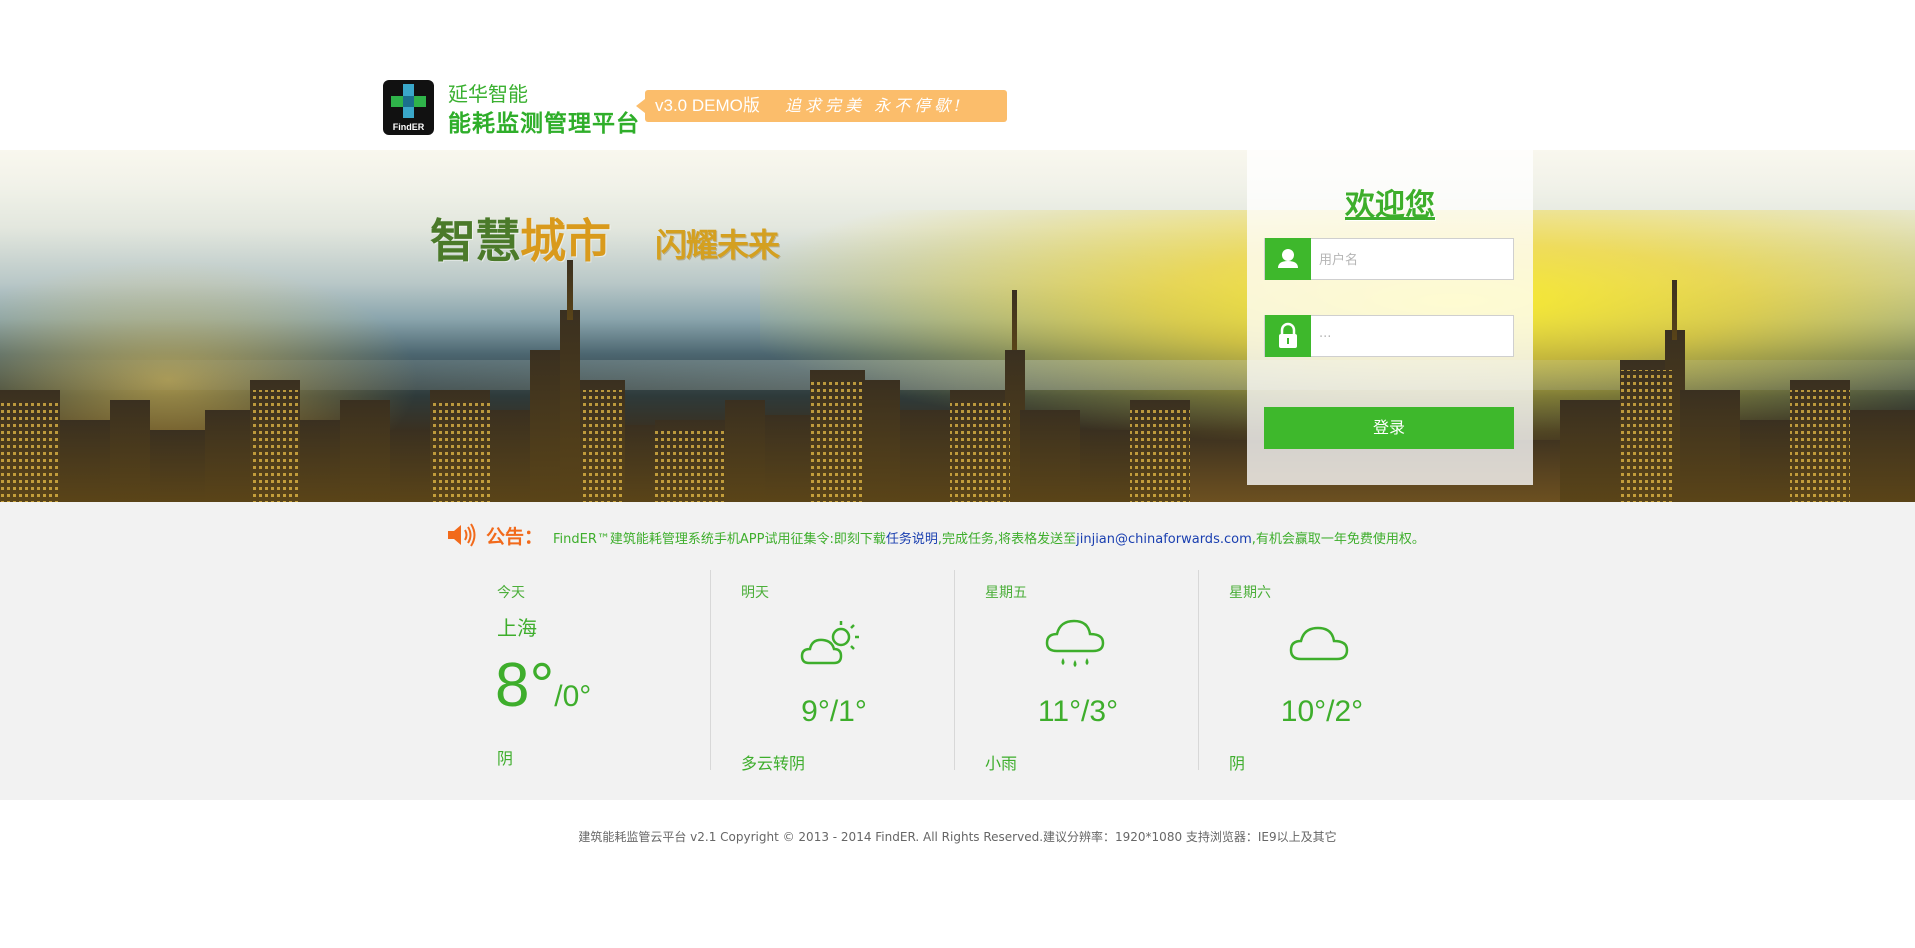 The height and width of the screenshot is (948, 1915). Describe the element at coordinates (829, 643) in the screenshot. I see `partly-cloudy-icon` at that location.